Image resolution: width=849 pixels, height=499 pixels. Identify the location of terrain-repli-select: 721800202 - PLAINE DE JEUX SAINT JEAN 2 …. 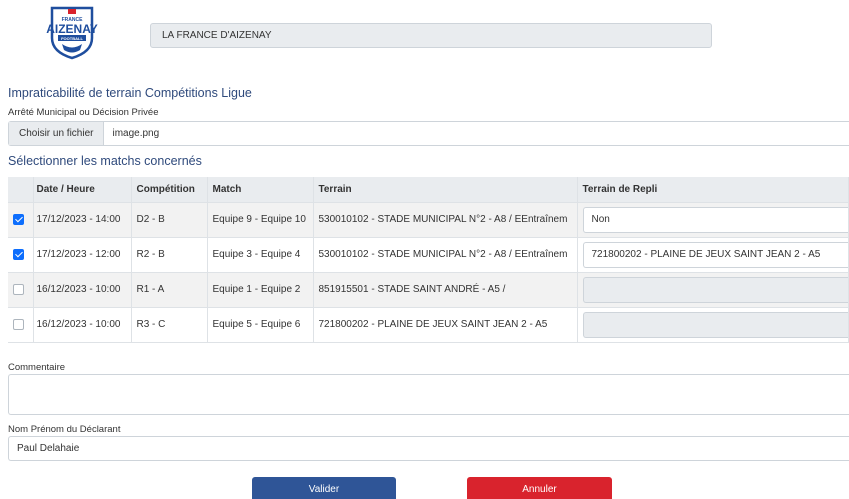
(715, 254).